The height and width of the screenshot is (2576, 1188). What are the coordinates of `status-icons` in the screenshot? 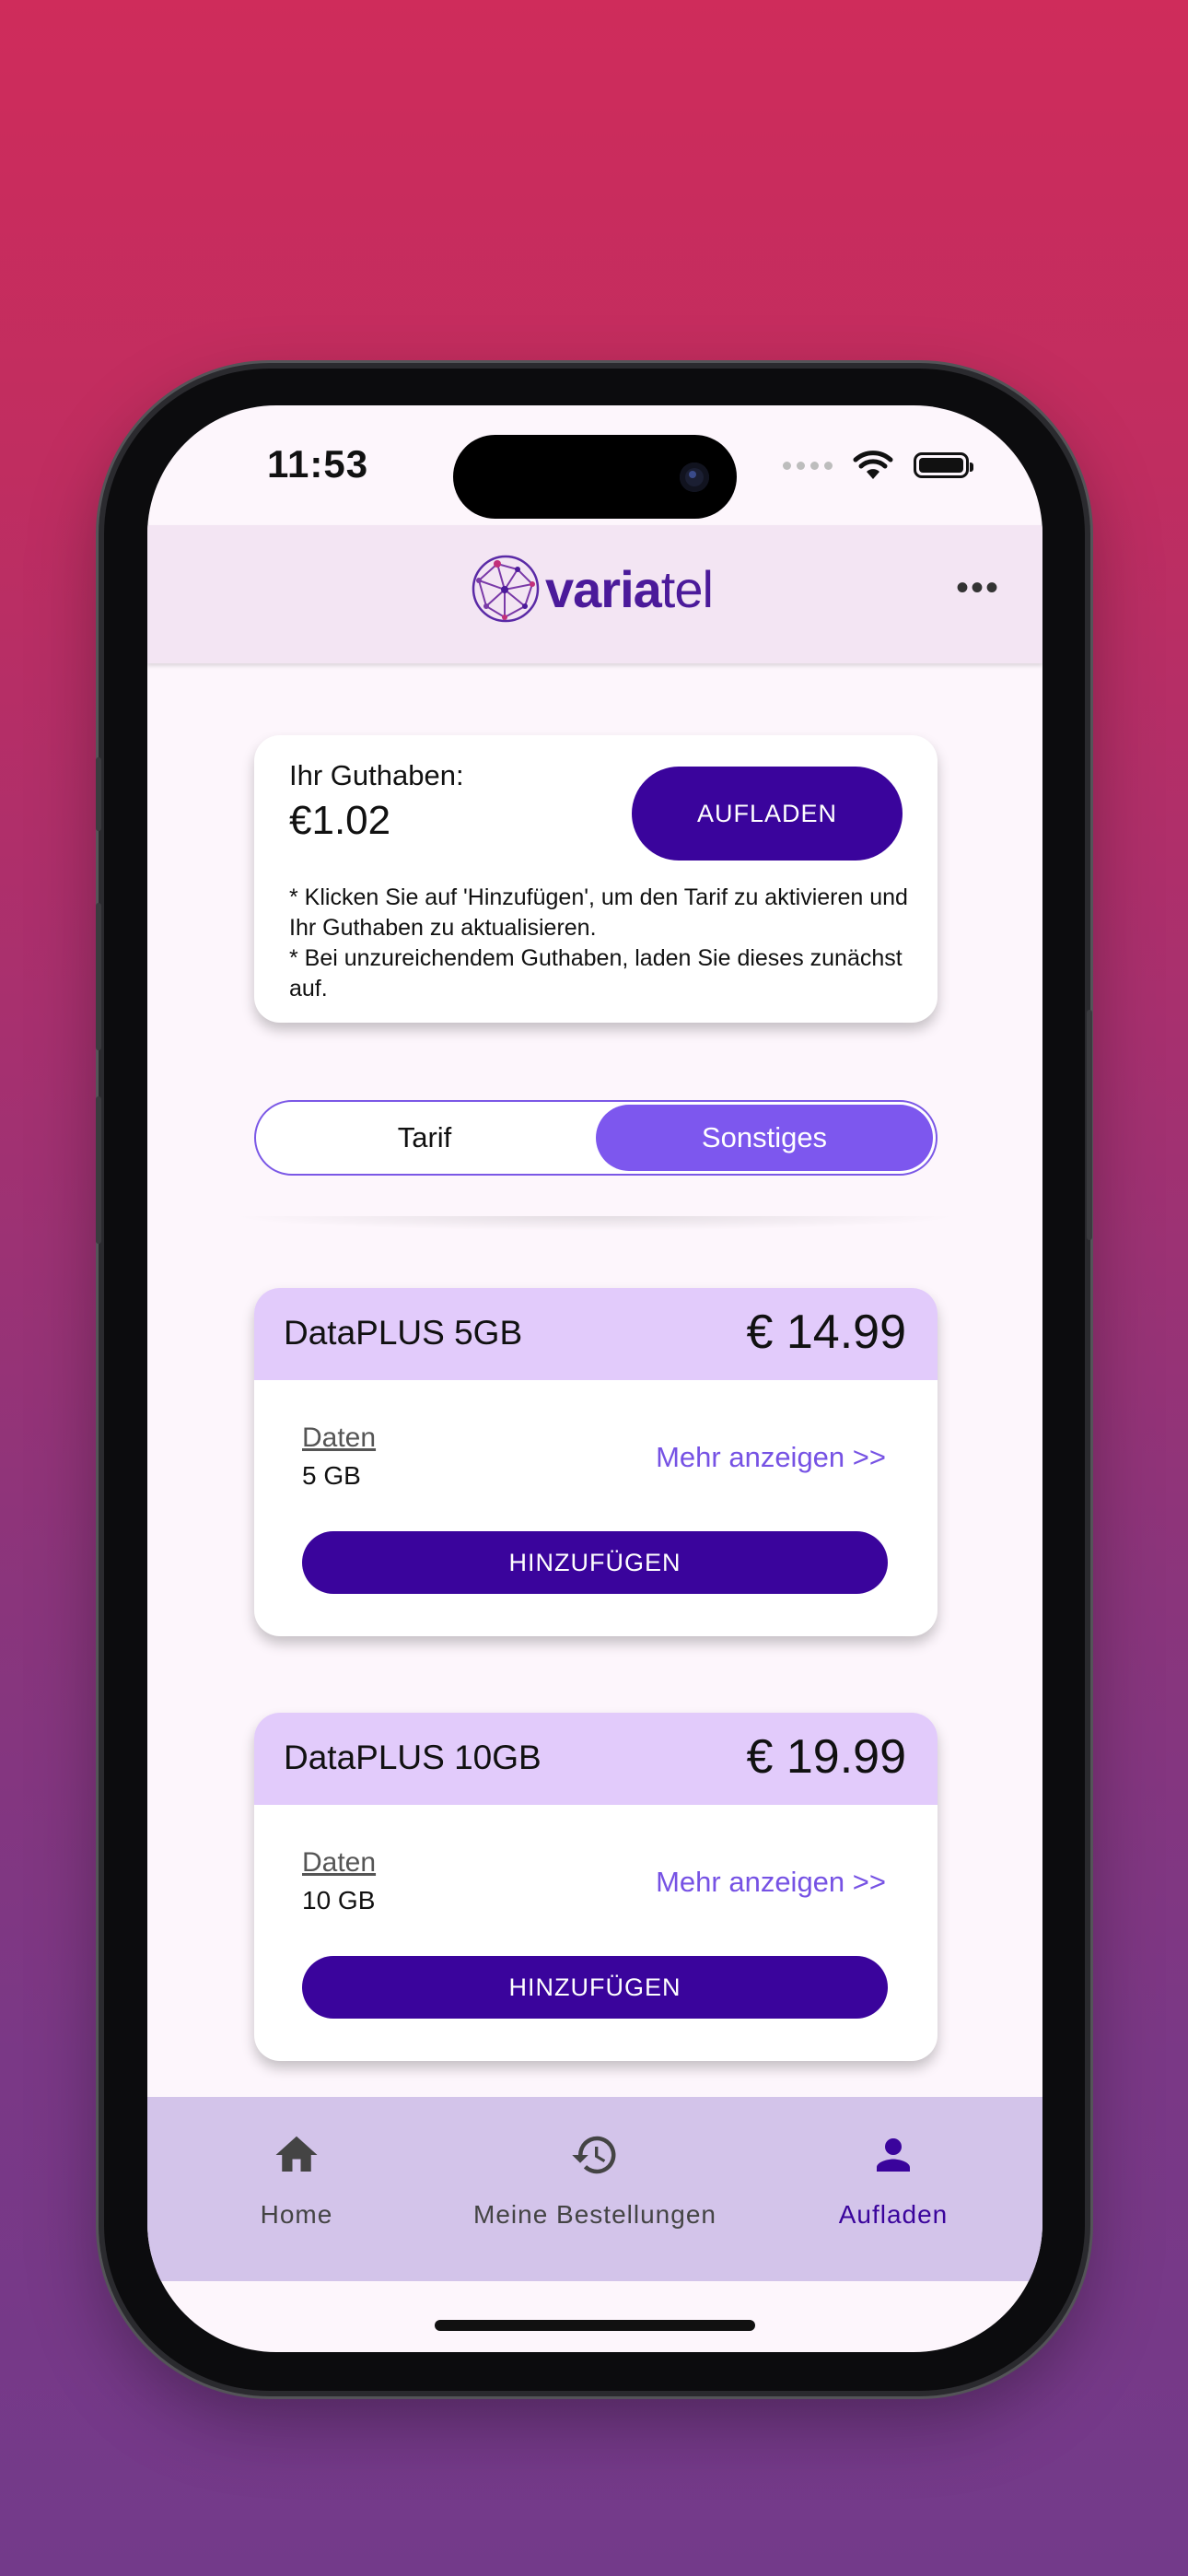 It's located at (878, 465).